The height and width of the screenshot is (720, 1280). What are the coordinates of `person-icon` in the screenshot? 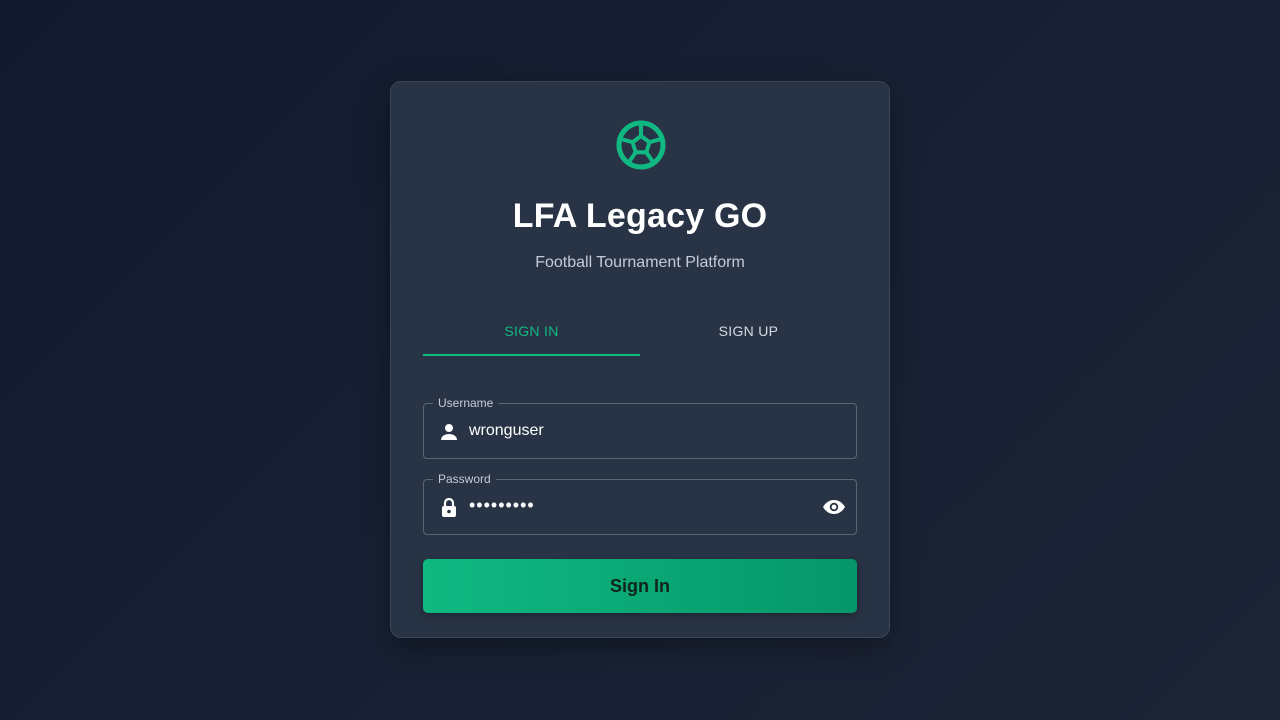 It's located at (449, 432).